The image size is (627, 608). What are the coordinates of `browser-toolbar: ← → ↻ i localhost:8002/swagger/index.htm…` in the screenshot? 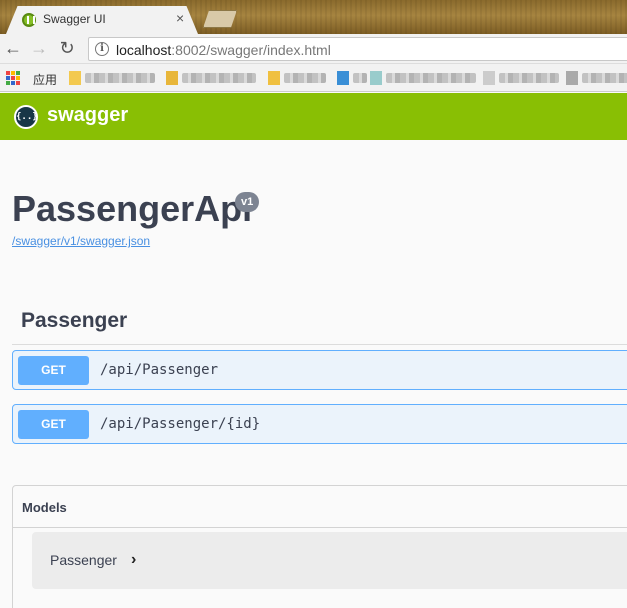 It's located at (313, 49).